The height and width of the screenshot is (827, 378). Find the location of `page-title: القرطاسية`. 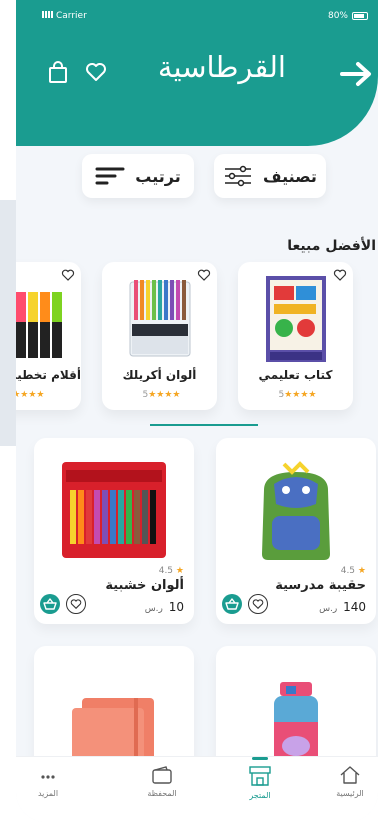

page-title: القرطاسية is located at coordinates (221, 67).